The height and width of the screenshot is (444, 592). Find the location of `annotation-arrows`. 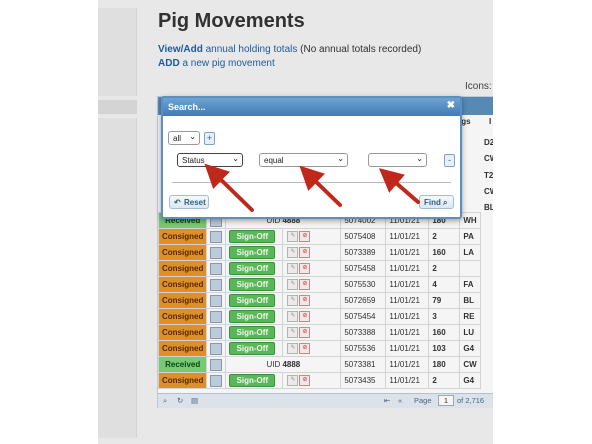

annotation-arrows is located at coordinates (312, 187).